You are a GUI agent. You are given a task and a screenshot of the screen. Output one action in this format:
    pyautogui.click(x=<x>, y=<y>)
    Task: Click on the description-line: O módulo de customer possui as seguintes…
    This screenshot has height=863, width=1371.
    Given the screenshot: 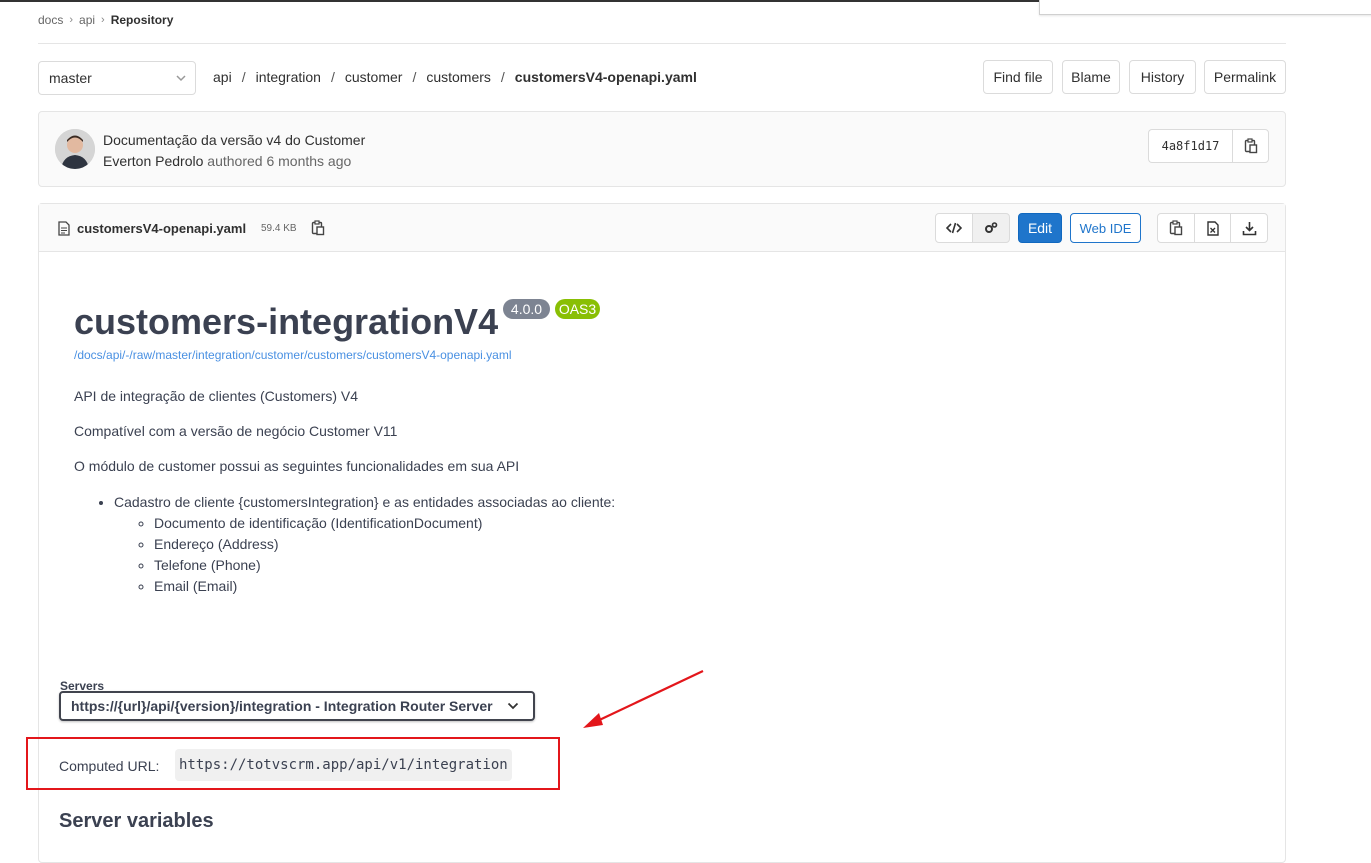 What is the action you would take?
    pyautogui.click(x=297, y=466)
    